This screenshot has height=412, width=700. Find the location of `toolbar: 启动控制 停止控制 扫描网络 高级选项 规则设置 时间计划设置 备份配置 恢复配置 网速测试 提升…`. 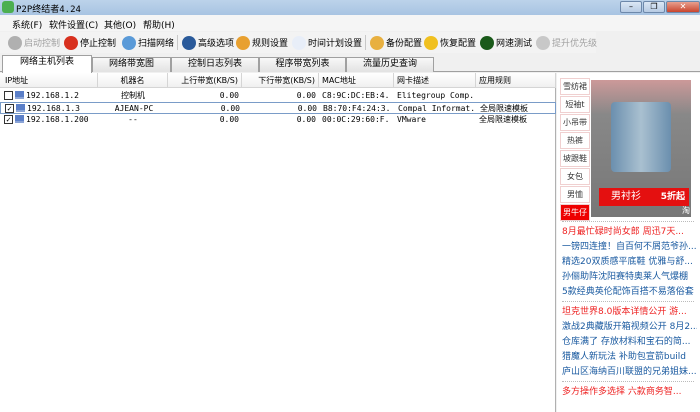

toolbar: 启动控制 停止控制 扫描网络 高级选项 规则设置 时间计划设置 备份配置 恢复配置 网速测试 提升… is located at coordinates (298, 42).